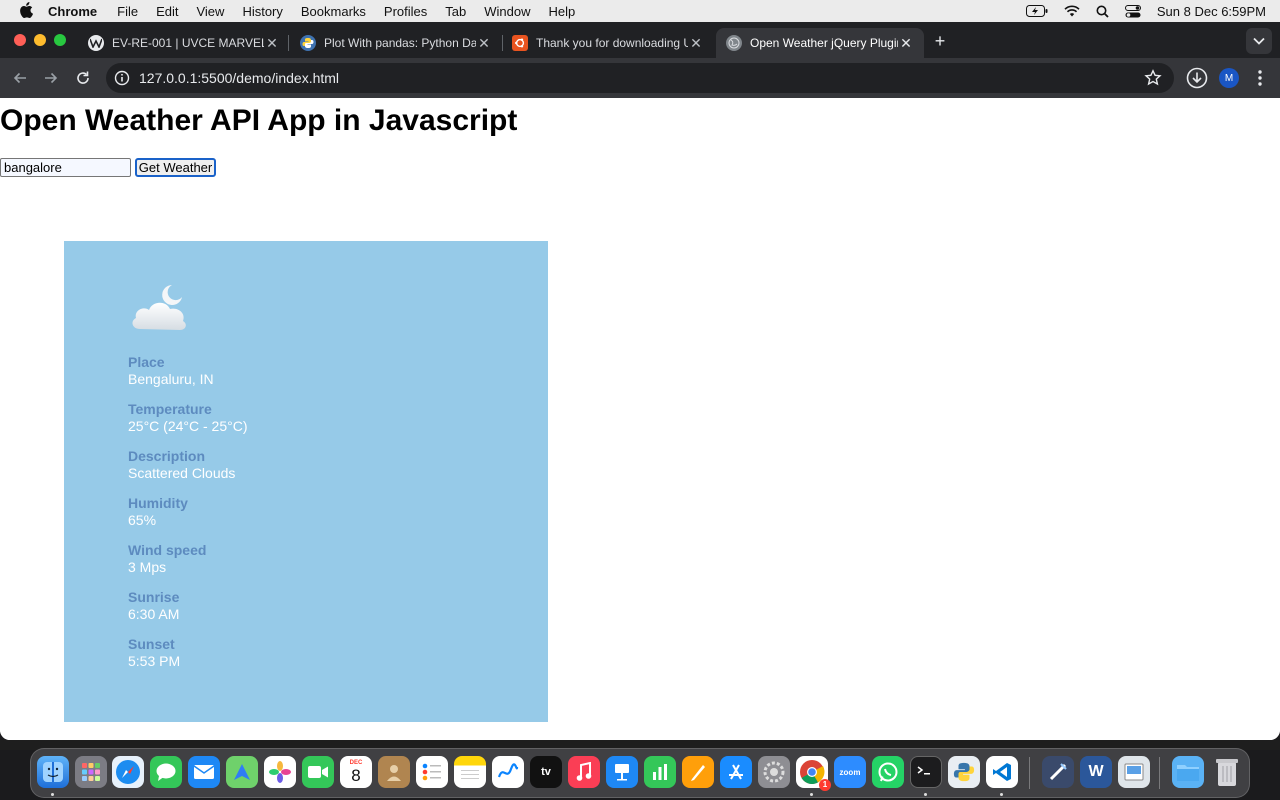 The height and width of the screenshot is (800, 1280). Describe the element at coordinates (166, 772) in the screenshot. I see `messages-icon` at that location.